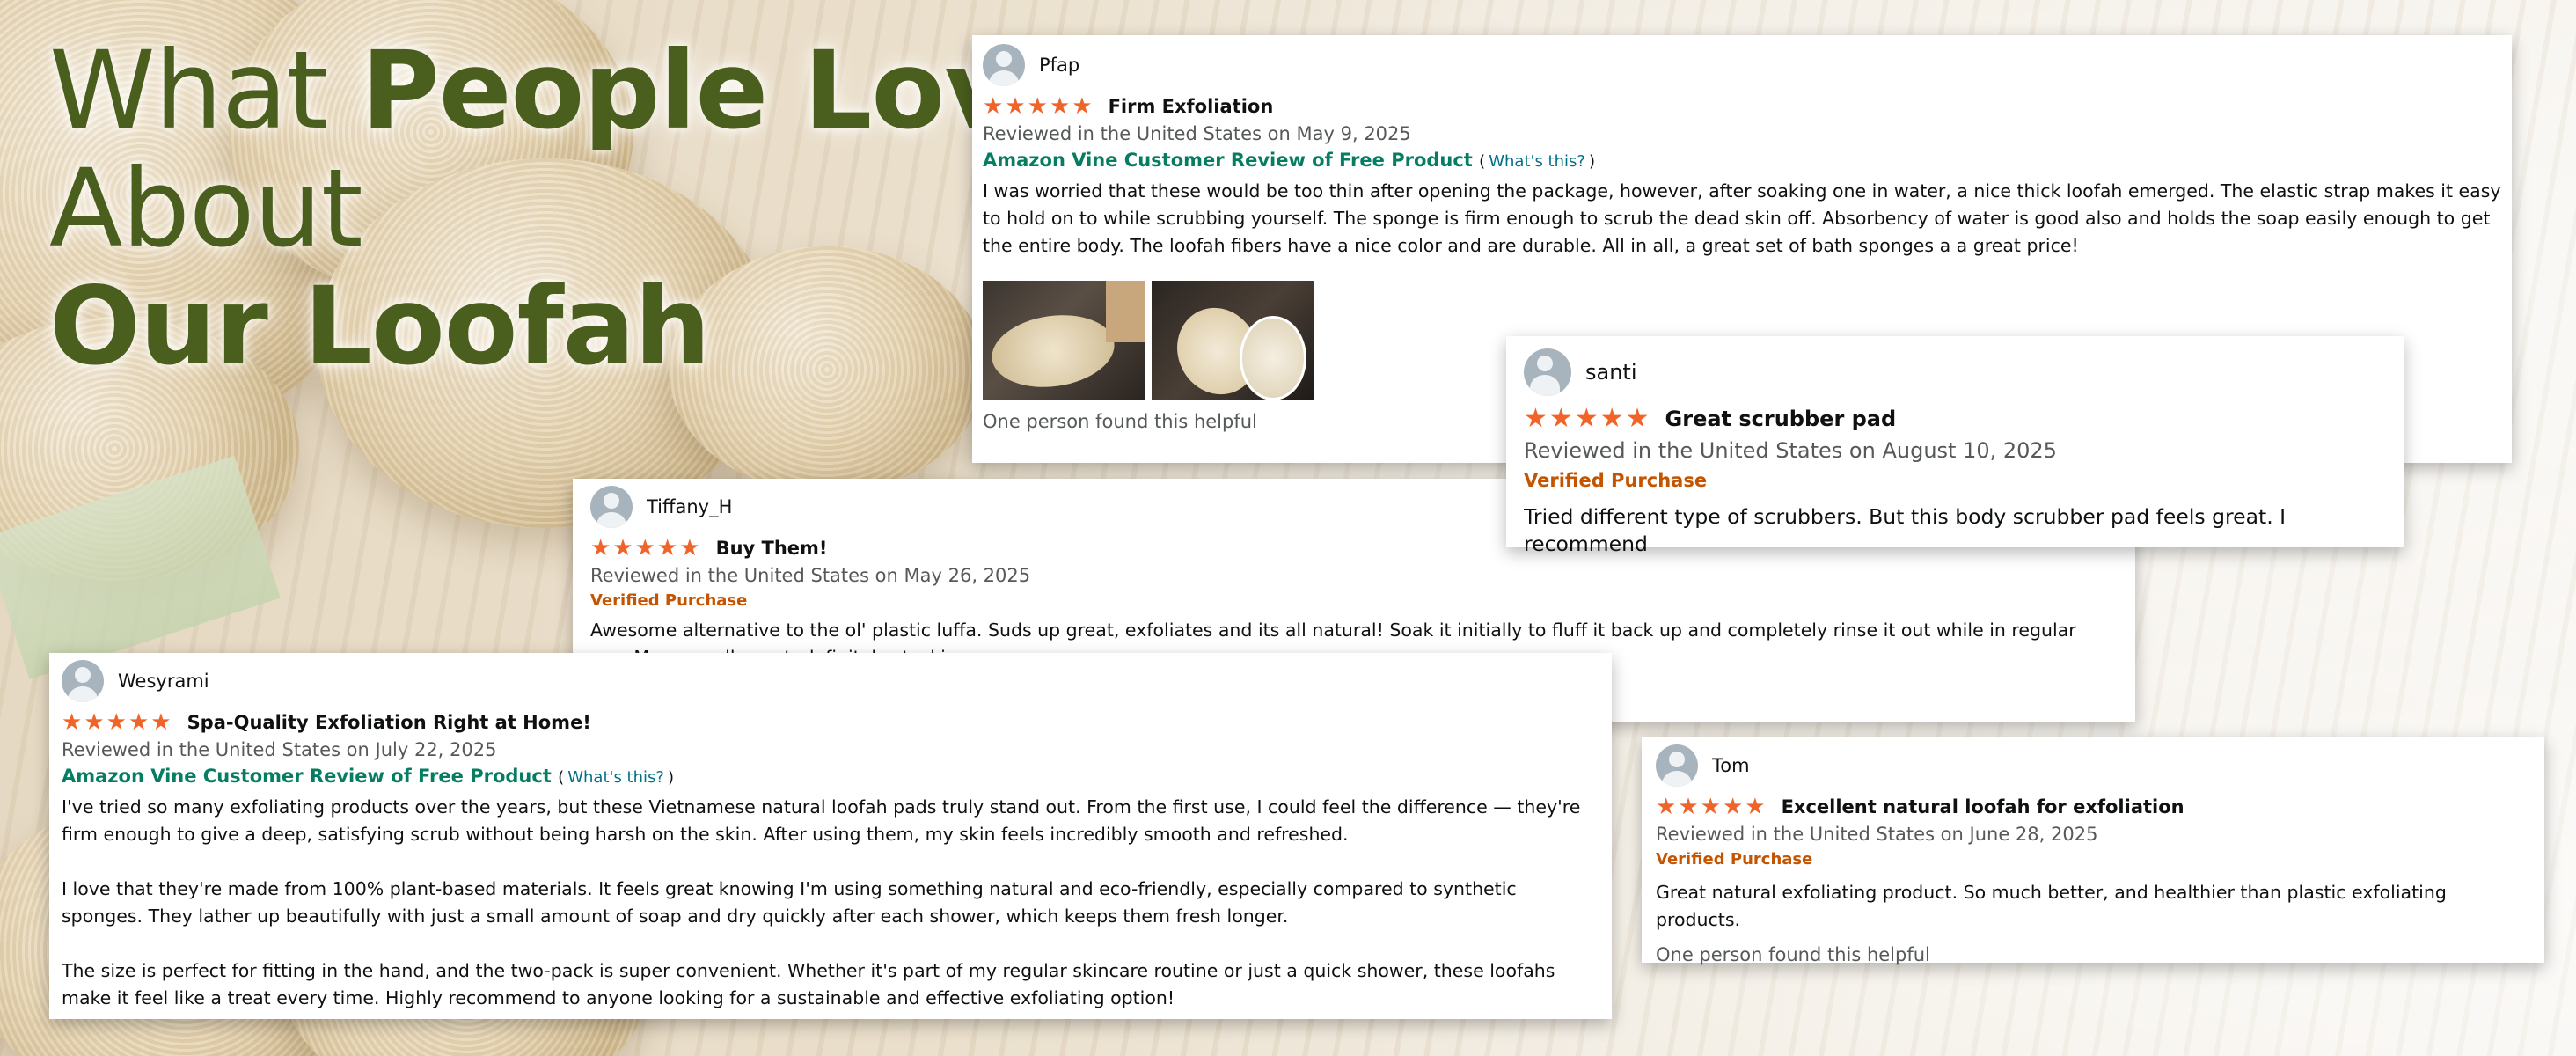 The width and height of the screenshot is (2576, 1056). Describe the element at coordinates (1191, 107) in the screenshot. I see `review-title: Firm Exfoliation` at that location.